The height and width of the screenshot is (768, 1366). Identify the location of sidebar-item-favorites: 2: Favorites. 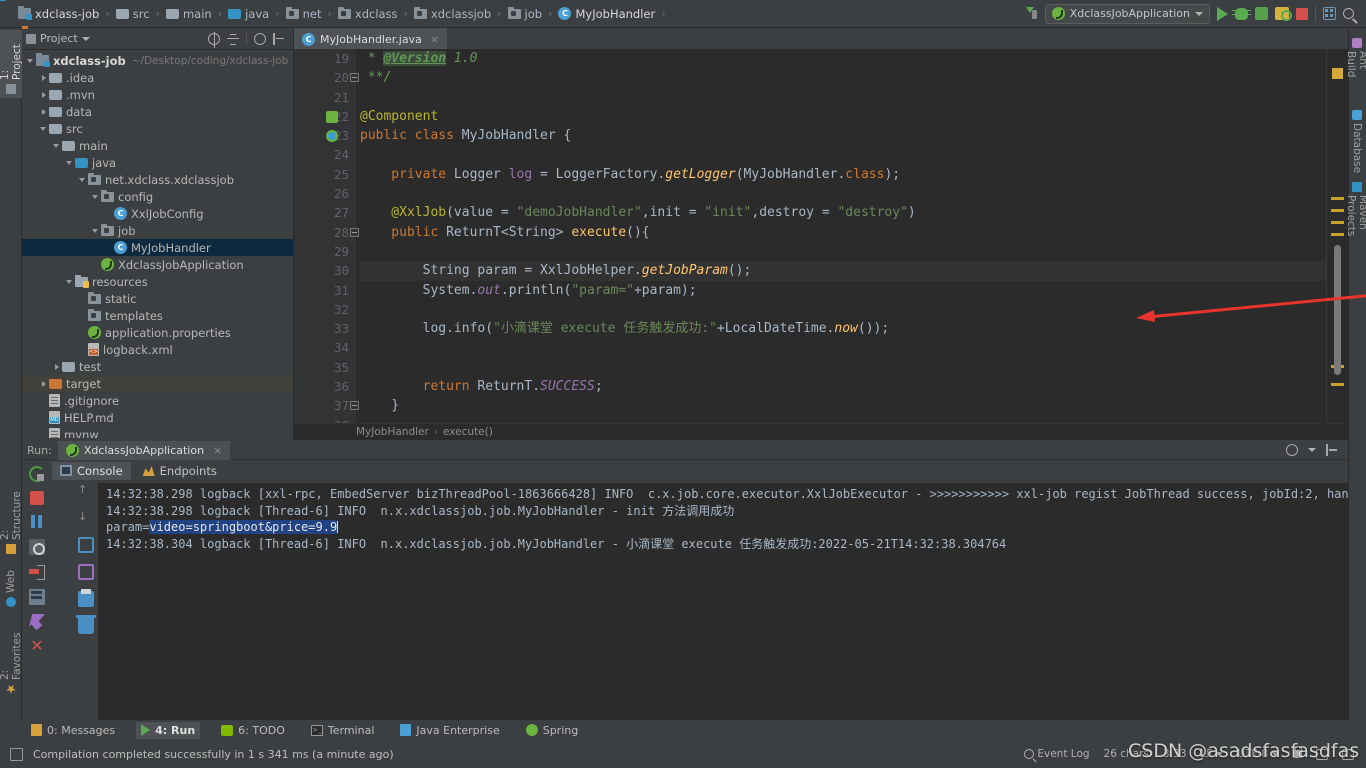
(11, 657).